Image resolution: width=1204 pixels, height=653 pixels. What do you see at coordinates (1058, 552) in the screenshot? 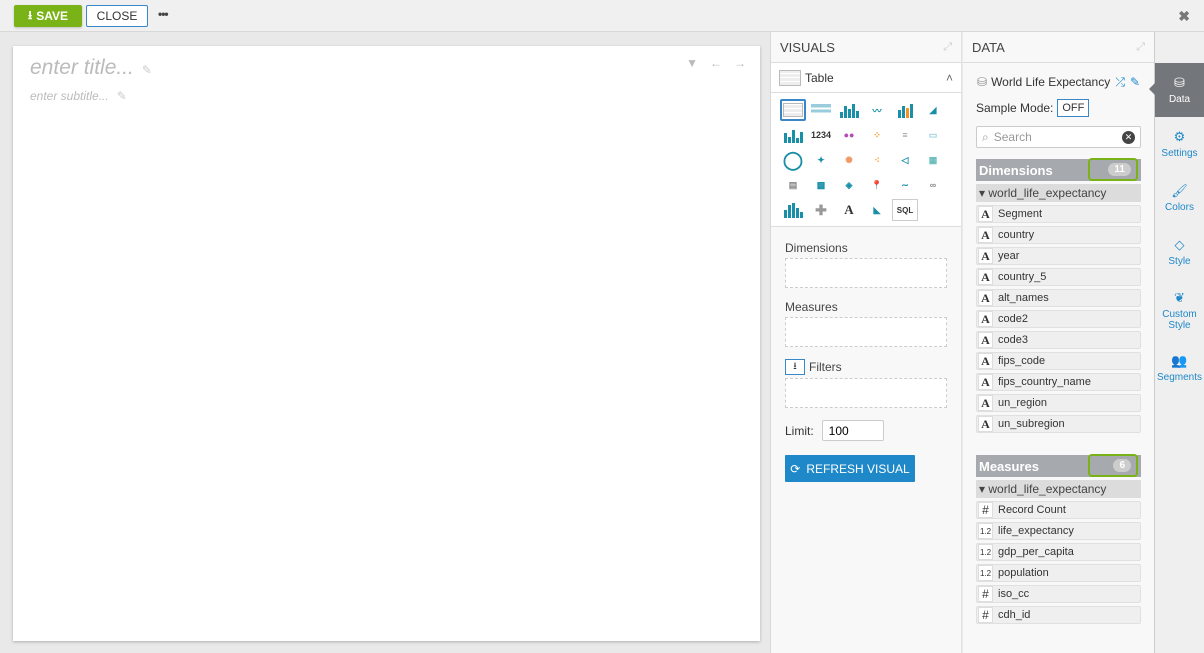
I see `measure-field: 1.2 gdp_per_capita` at bounding box center [1058, 552].